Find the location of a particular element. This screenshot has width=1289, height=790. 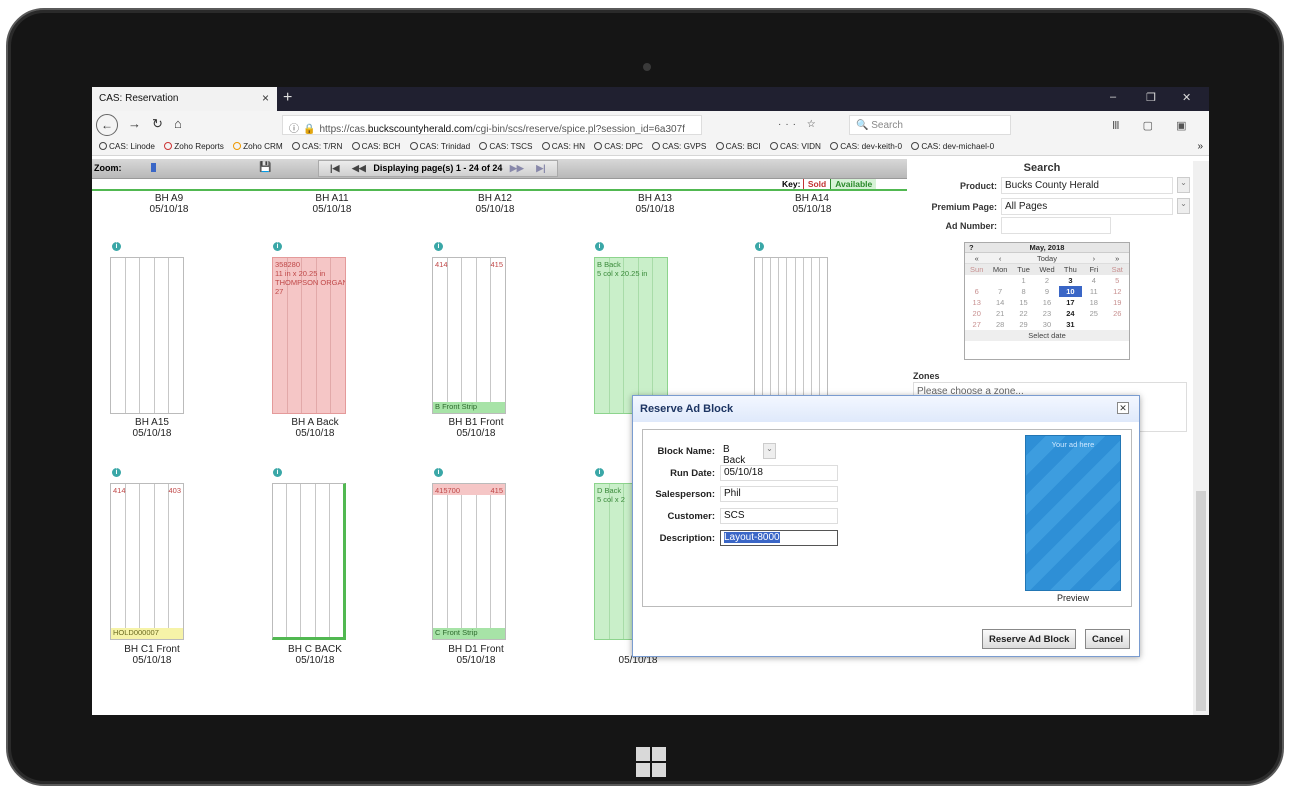

next-page-button: ▶▶ is located at coordinates (517, 168).